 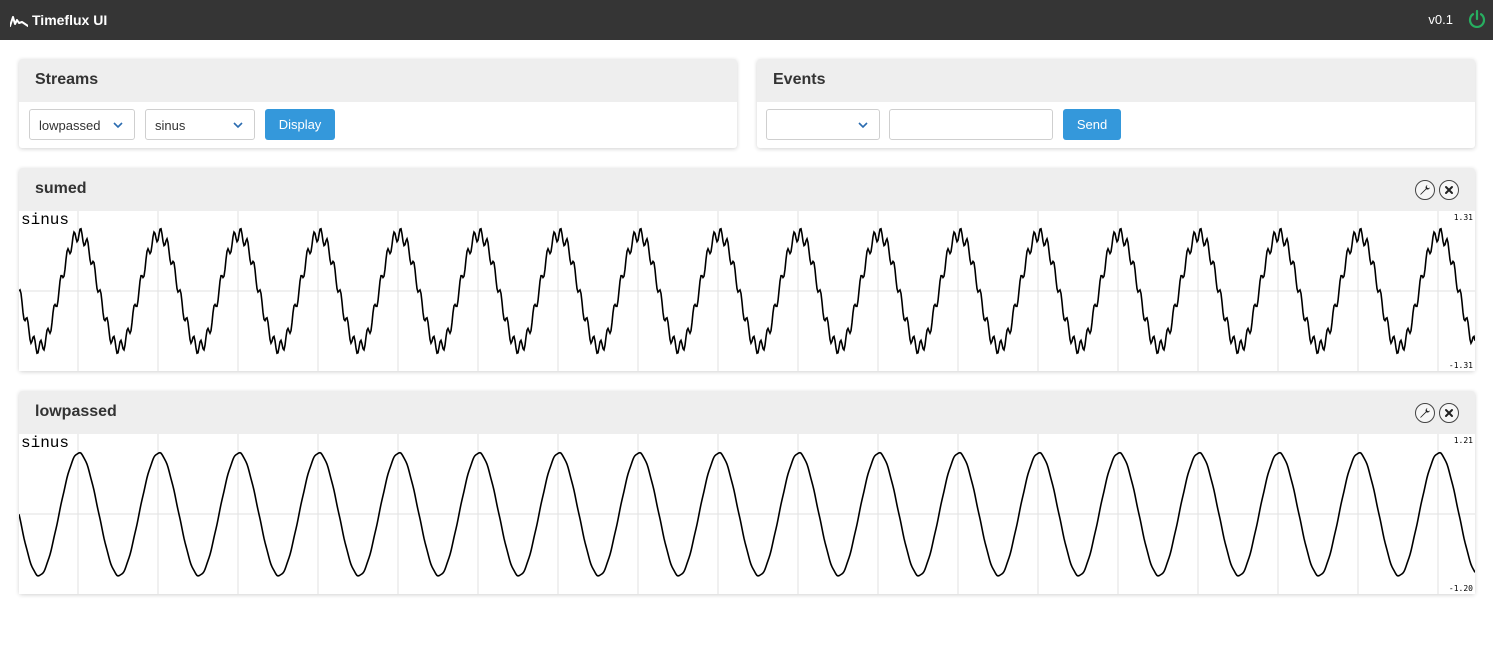 I want to click on streams-header: Streams, so click(x=378, y=80).